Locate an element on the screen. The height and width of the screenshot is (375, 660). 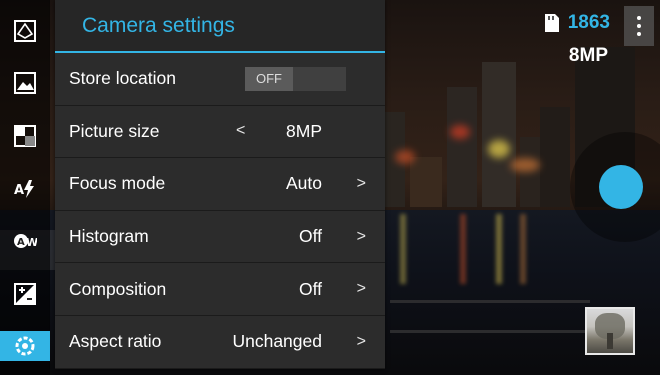
svg-text: W is located at coordinates (31, 242).